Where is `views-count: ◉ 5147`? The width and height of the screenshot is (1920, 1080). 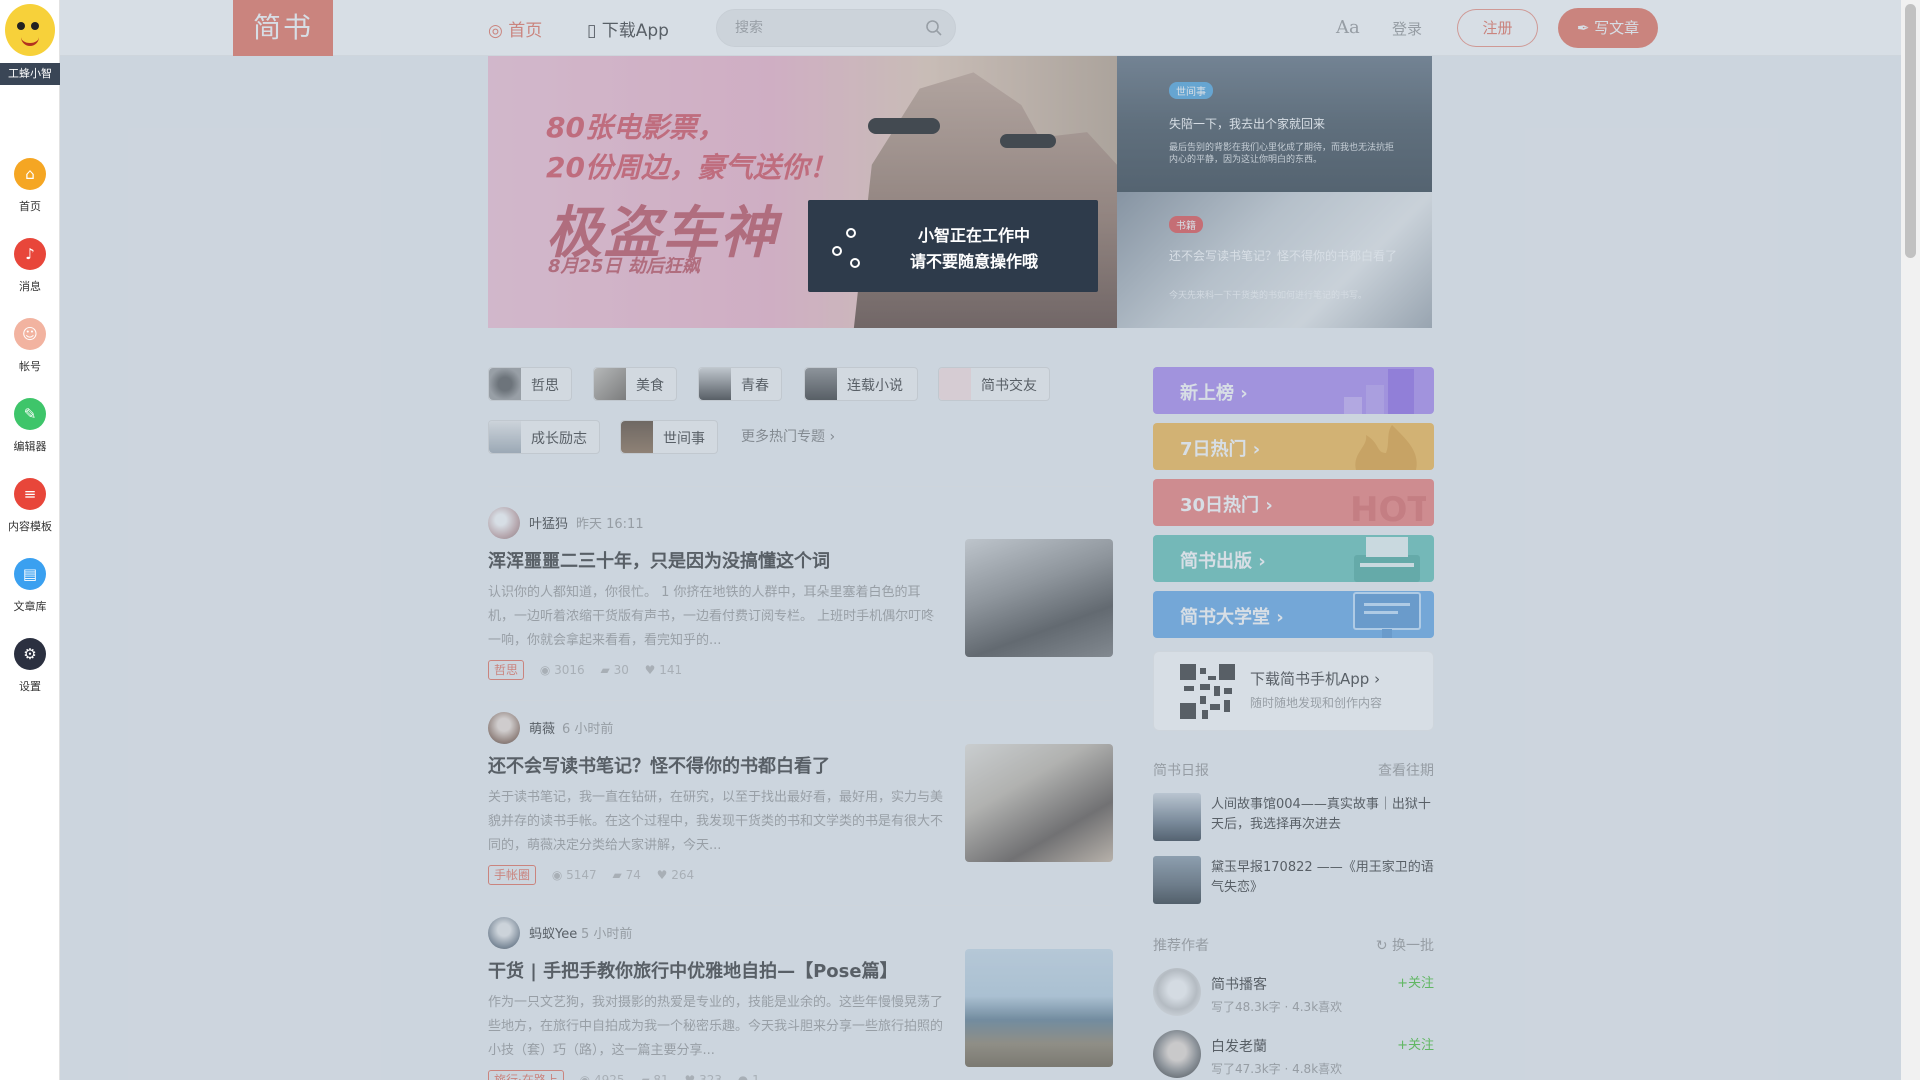 views-count: ◉ 5147 is located at coordinates (574, 875).